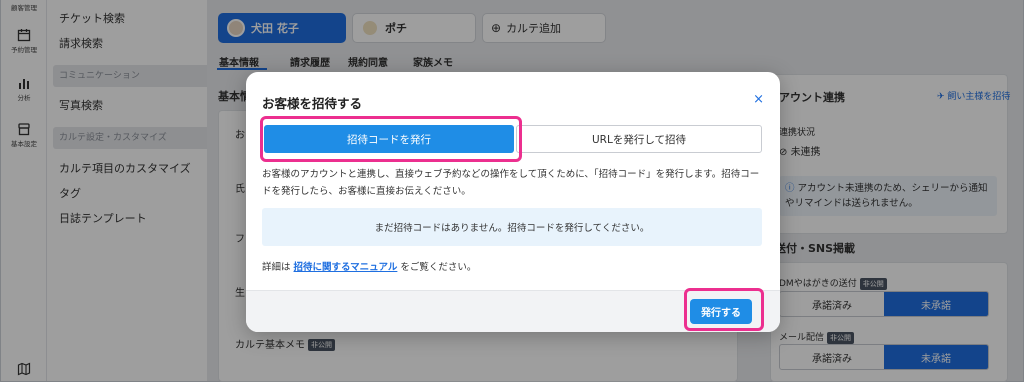 This screenshot has height=382, width=1024. I want to click on manual-link: 招待に関するマニュアル, so click(346, 267).